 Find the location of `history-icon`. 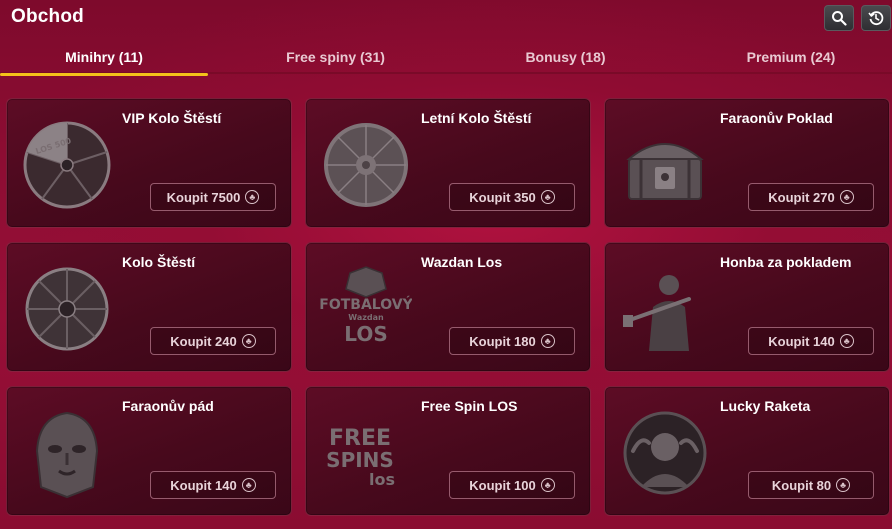

history-icon is located at coordinates (876, 18).